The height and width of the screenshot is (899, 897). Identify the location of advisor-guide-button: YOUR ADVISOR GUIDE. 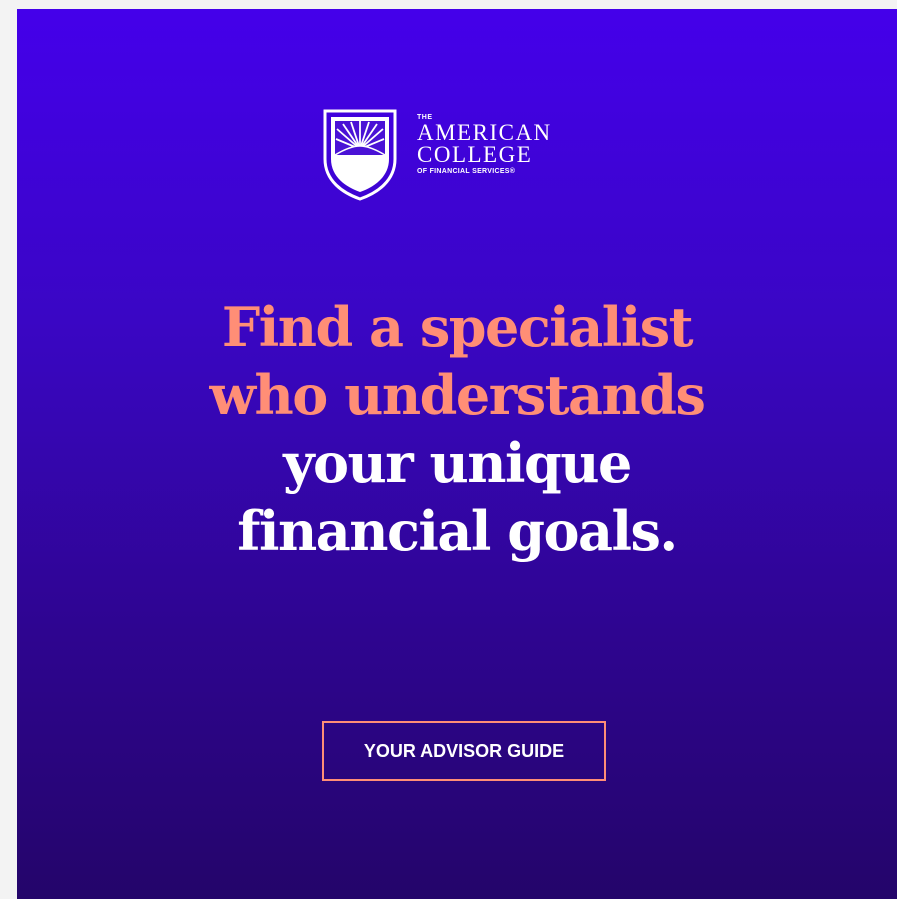
(464, 751).